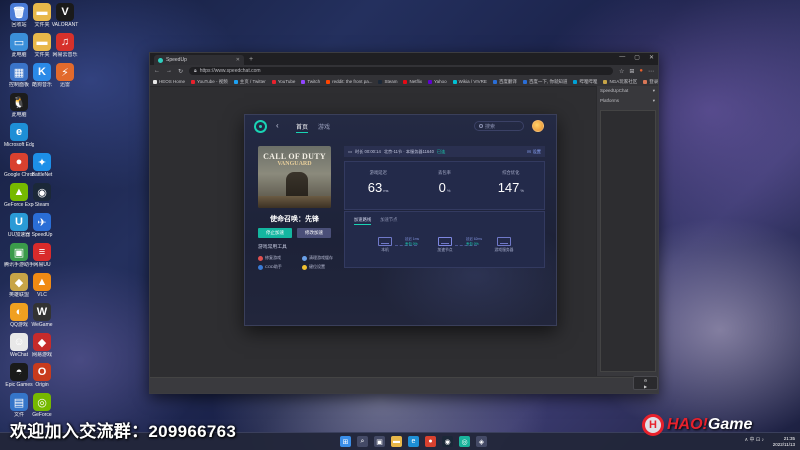  What do you see at coordinates (396, 441) in the screenshot?
I see `file-explorer-icon: ▬` at bounding box center [396, 441].